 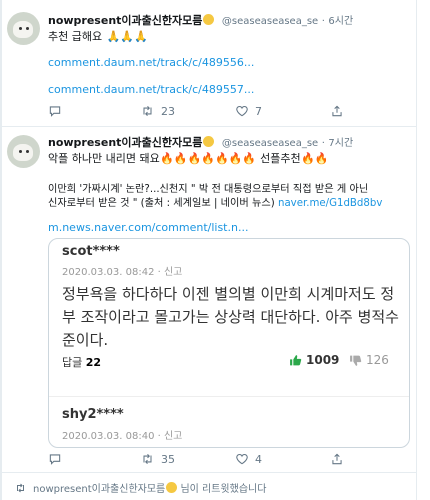 I want to click on retweet-button: 35, so click(x=157, y=459).